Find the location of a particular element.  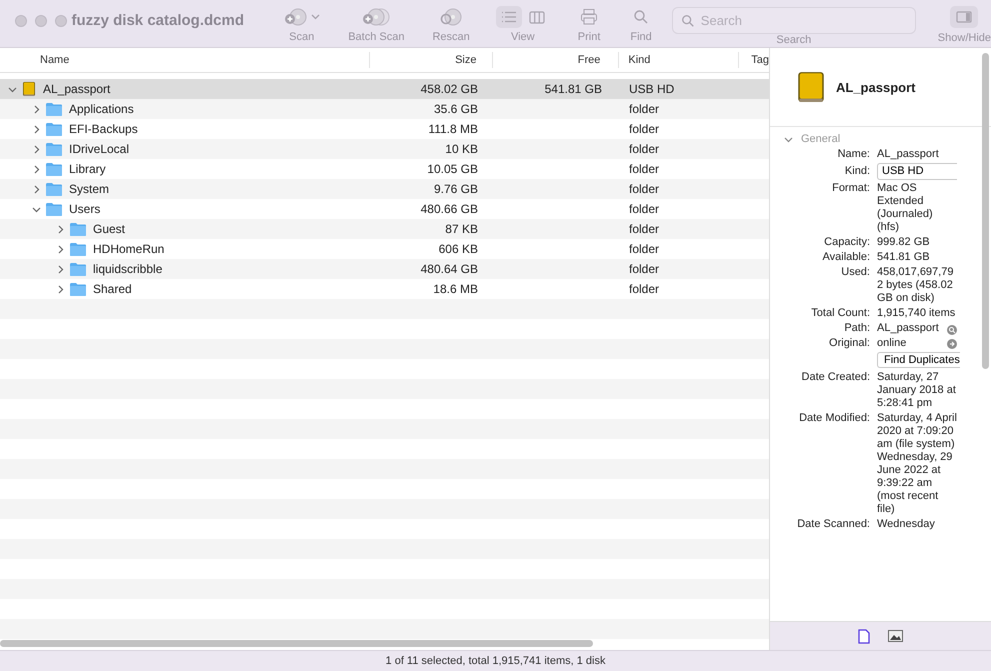

list-icon is located at coordinates (508, 17).